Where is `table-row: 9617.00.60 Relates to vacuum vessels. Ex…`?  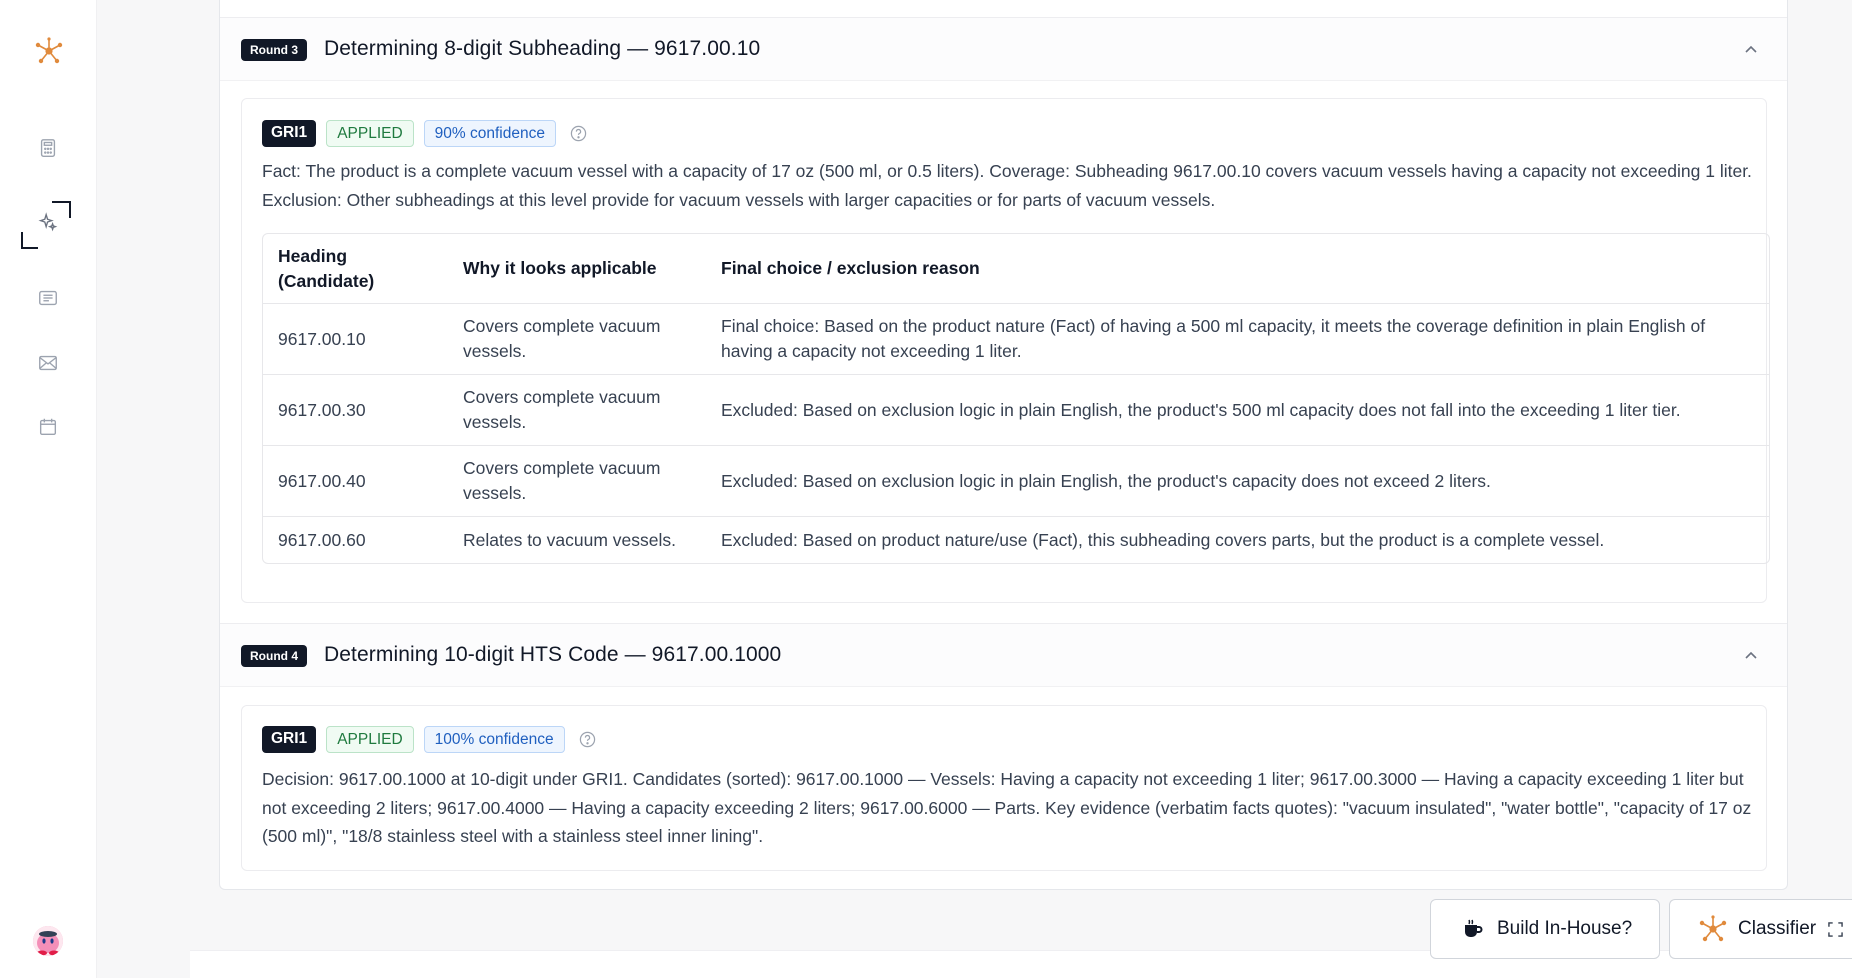 table-row: 9617.00.60 Relates to vacuum vessels. Ex… is located at coordinates (1016, 540).